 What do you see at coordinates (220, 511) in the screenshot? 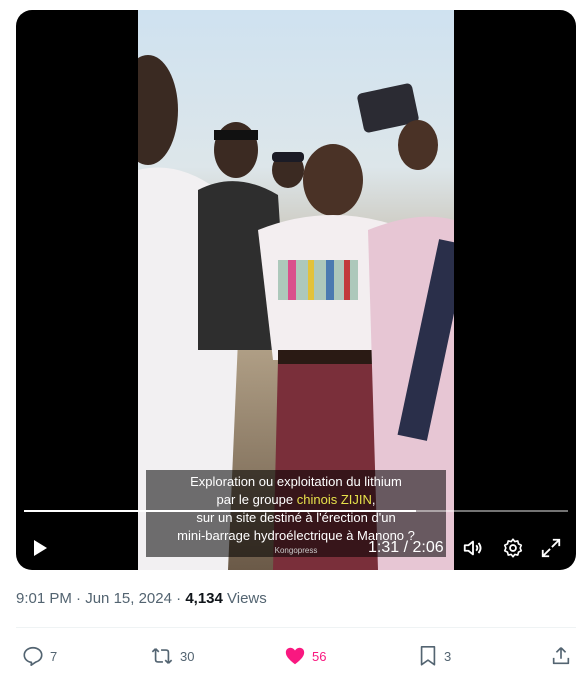
I see `video-progress-fill` at bounding box center [220, 511].